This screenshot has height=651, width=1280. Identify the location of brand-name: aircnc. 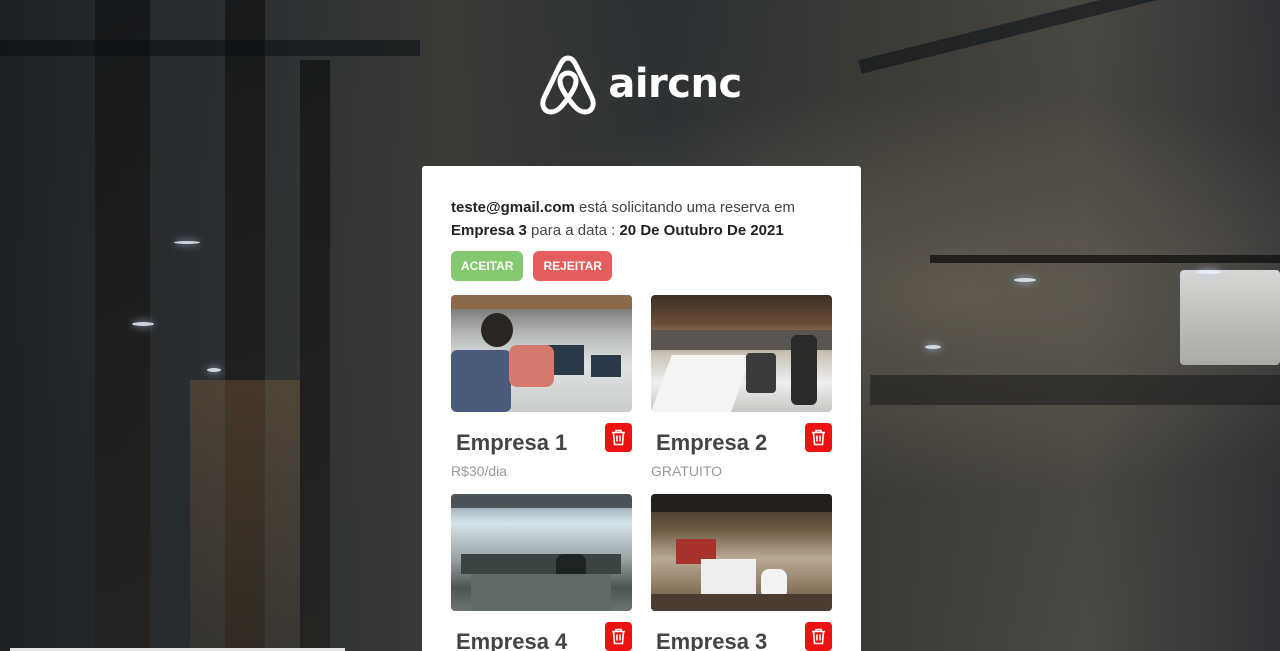
(675, 84).